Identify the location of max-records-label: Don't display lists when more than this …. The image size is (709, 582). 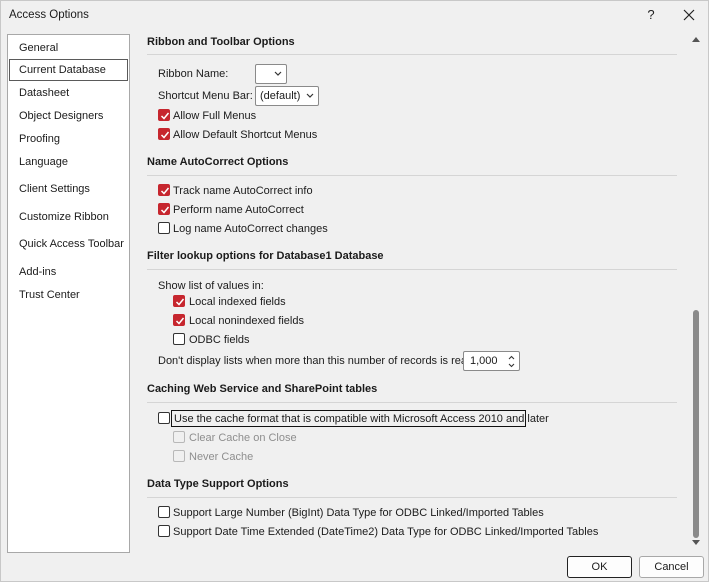
(317, 361).